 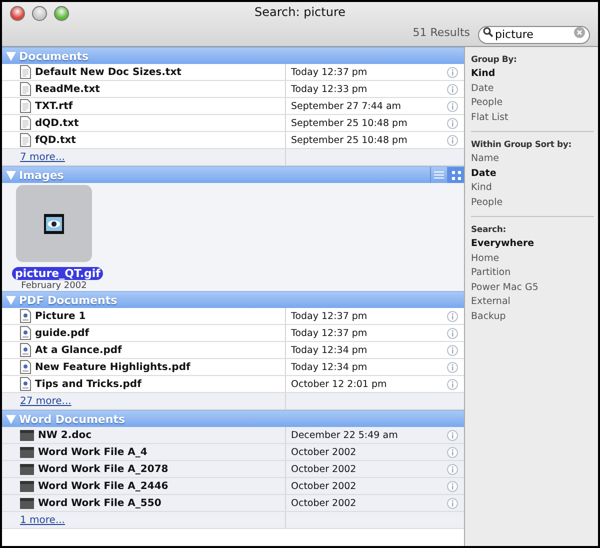 I want to click on file-date: December 22 5:49 am, so click(x=344, y=435).